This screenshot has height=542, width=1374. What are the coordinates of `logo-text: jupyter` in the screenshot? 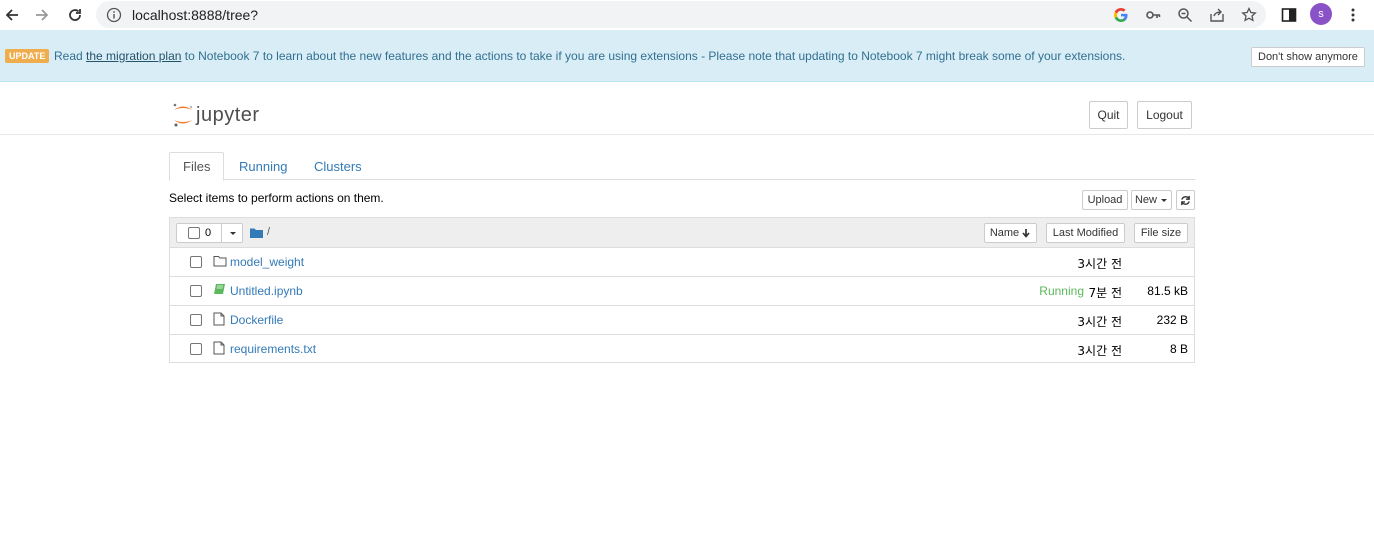 It's located at (228, 114).